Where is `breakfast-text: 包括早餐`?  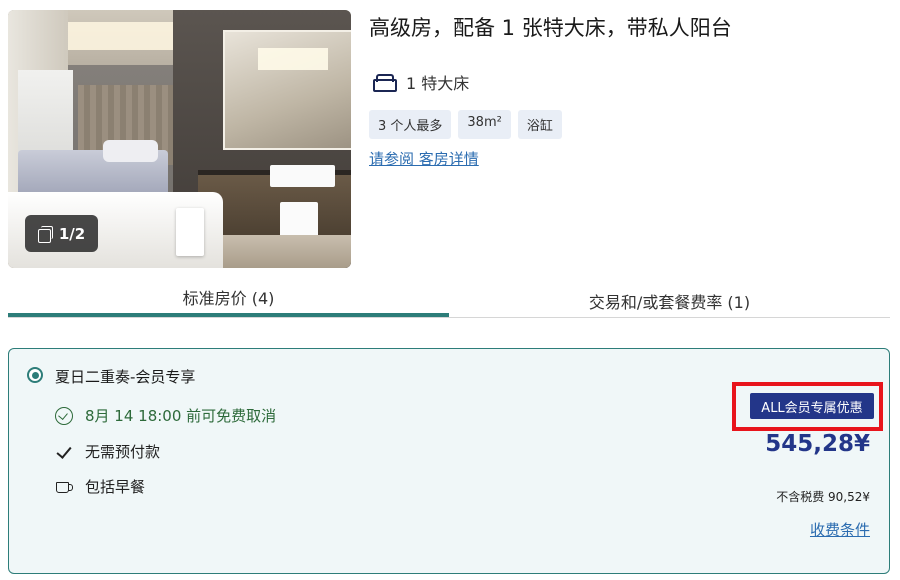 breakfast-text: 包括早餐 is located at coordinates (115, 487).